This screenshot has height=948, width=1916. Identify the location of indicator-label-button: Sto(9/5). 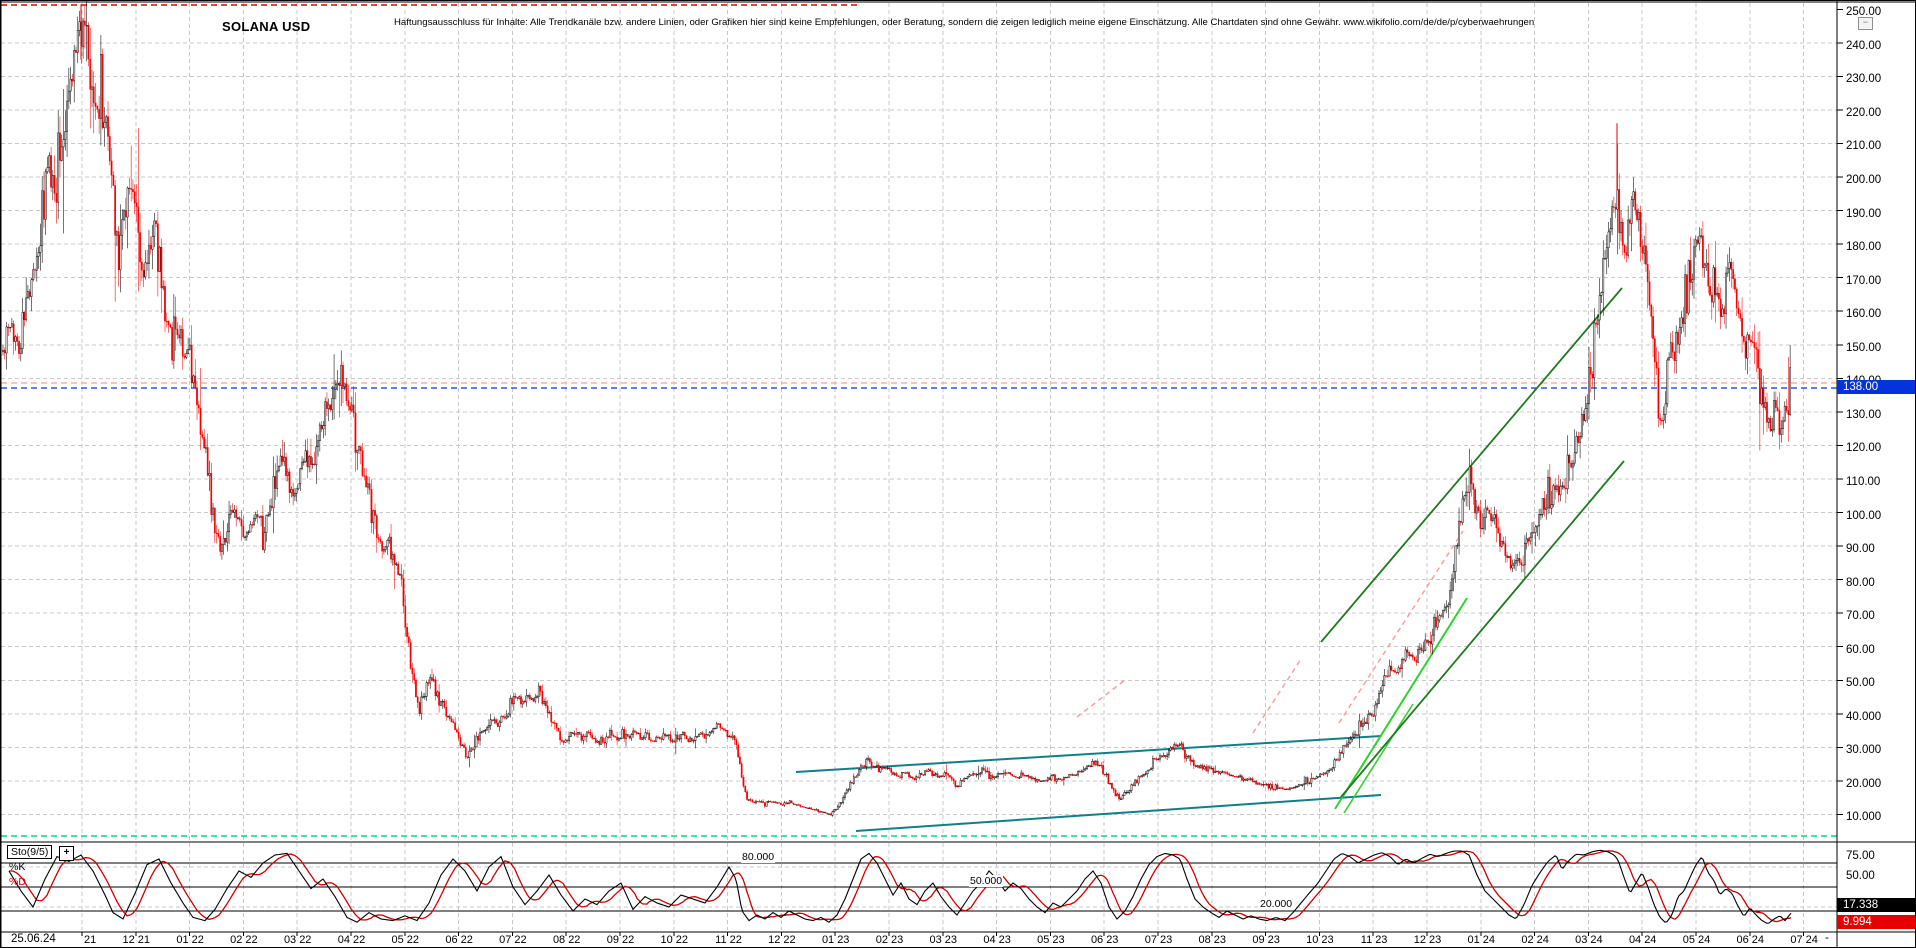
(30, 852).